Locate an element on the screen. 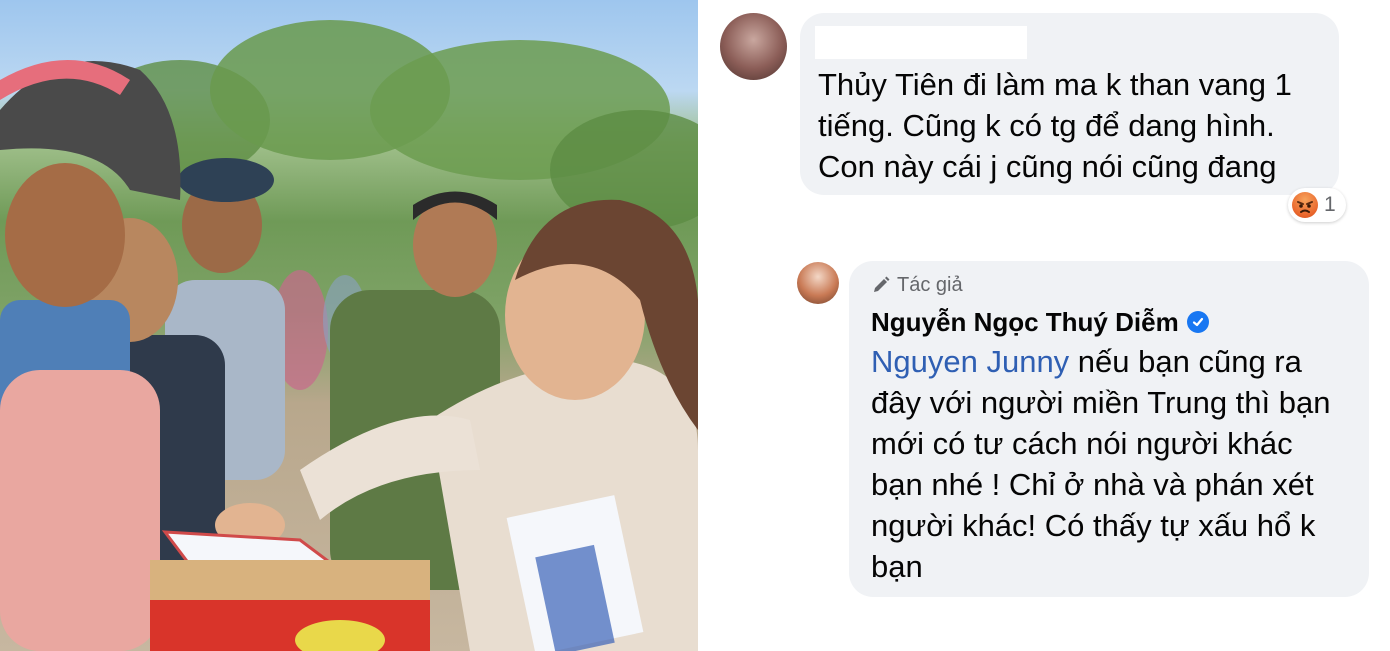 This screenshot has height=651, width=1390. pencil-icon is located at coordinates (882, 284).